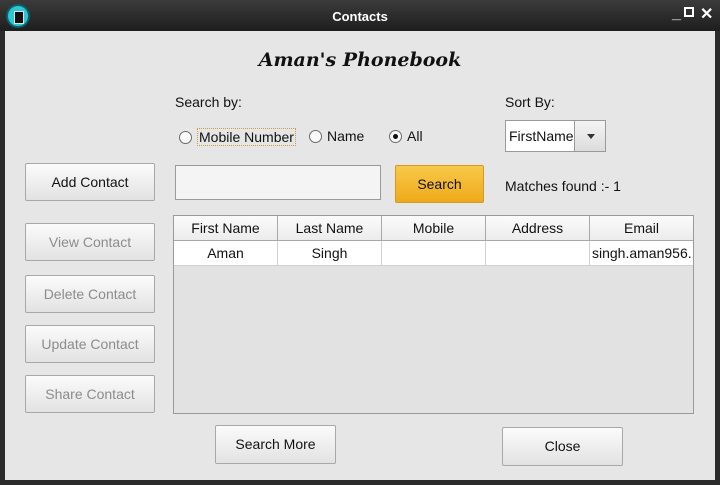  I want to click on chevron-down-icon, so click(589, 136).